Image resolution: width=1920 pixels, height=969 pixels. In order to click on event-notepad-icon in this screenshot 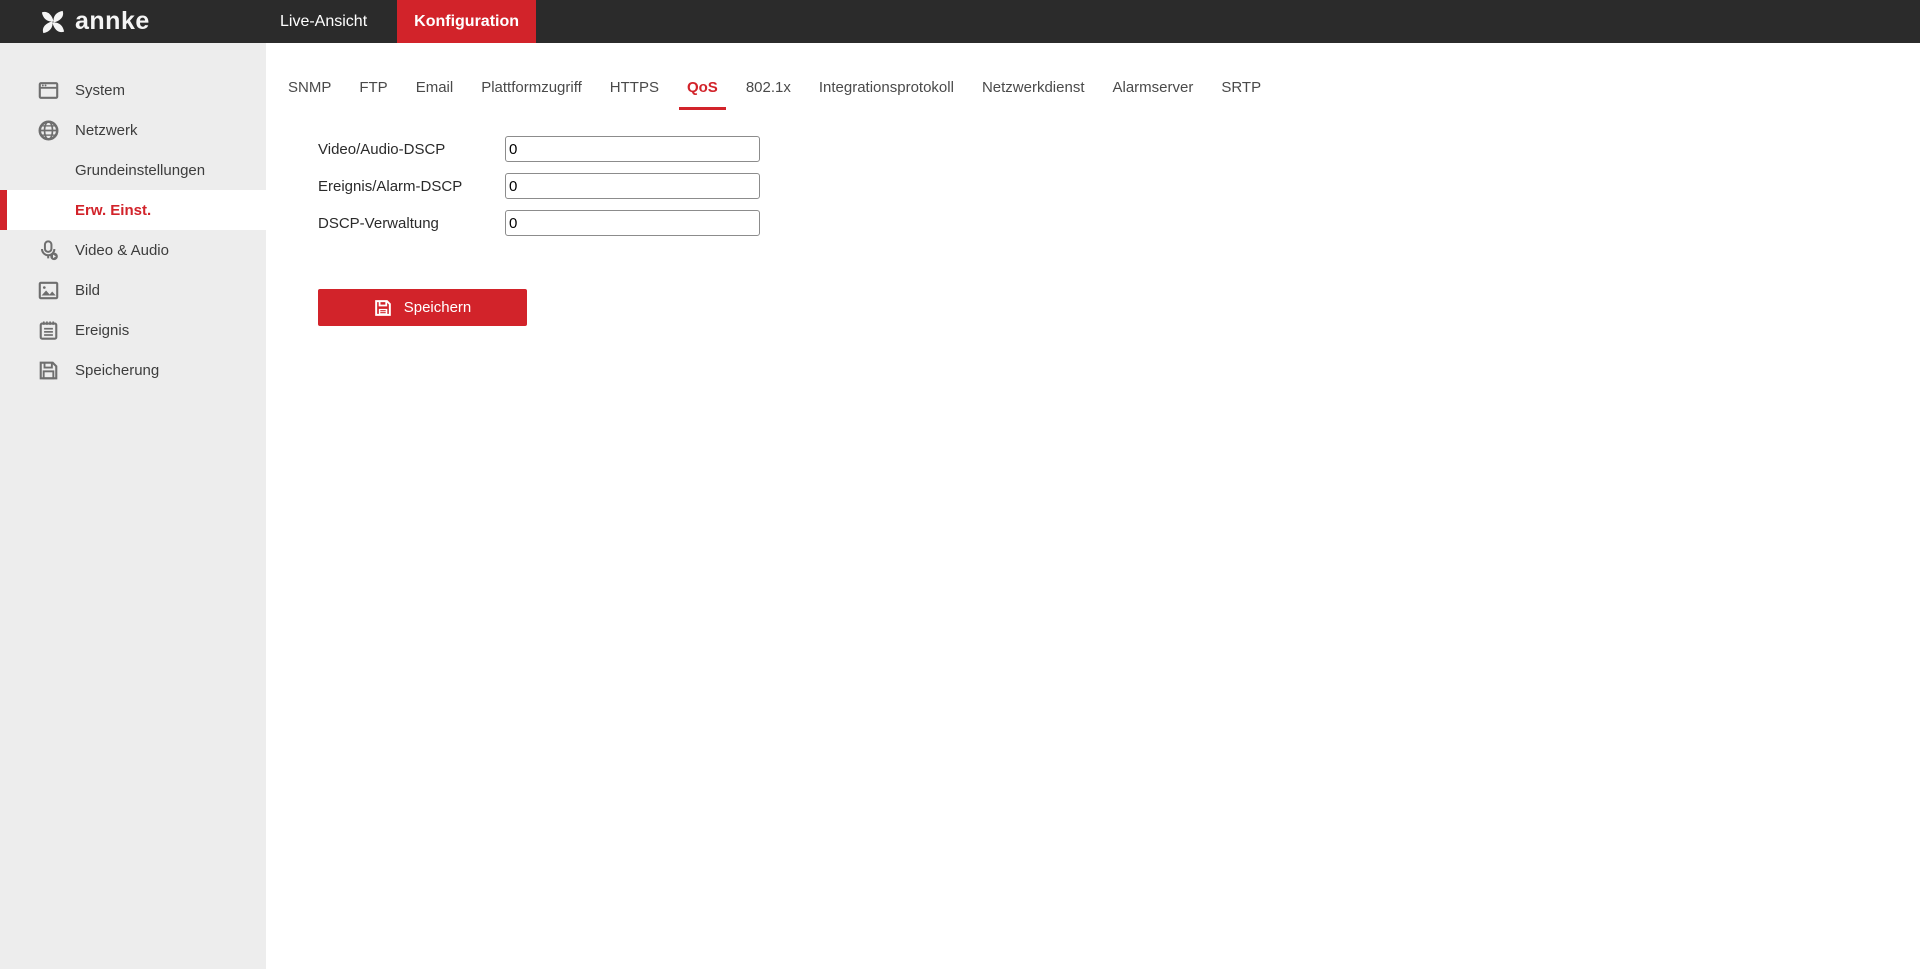, I will do `click(48, 330)`.